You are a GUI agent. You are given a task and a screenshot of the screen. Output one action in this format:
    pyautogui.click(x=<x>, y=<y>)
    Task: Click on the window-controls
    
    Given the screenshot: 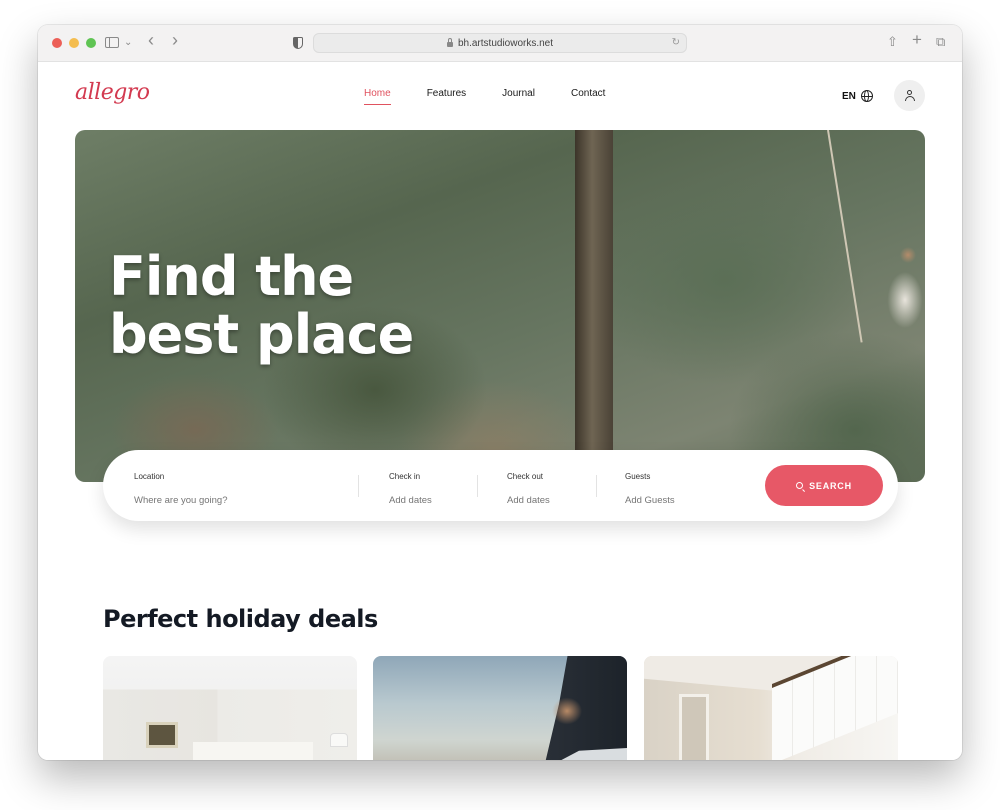 What is the action you would take?
    pyautogui.click(x=74, y=43)
    